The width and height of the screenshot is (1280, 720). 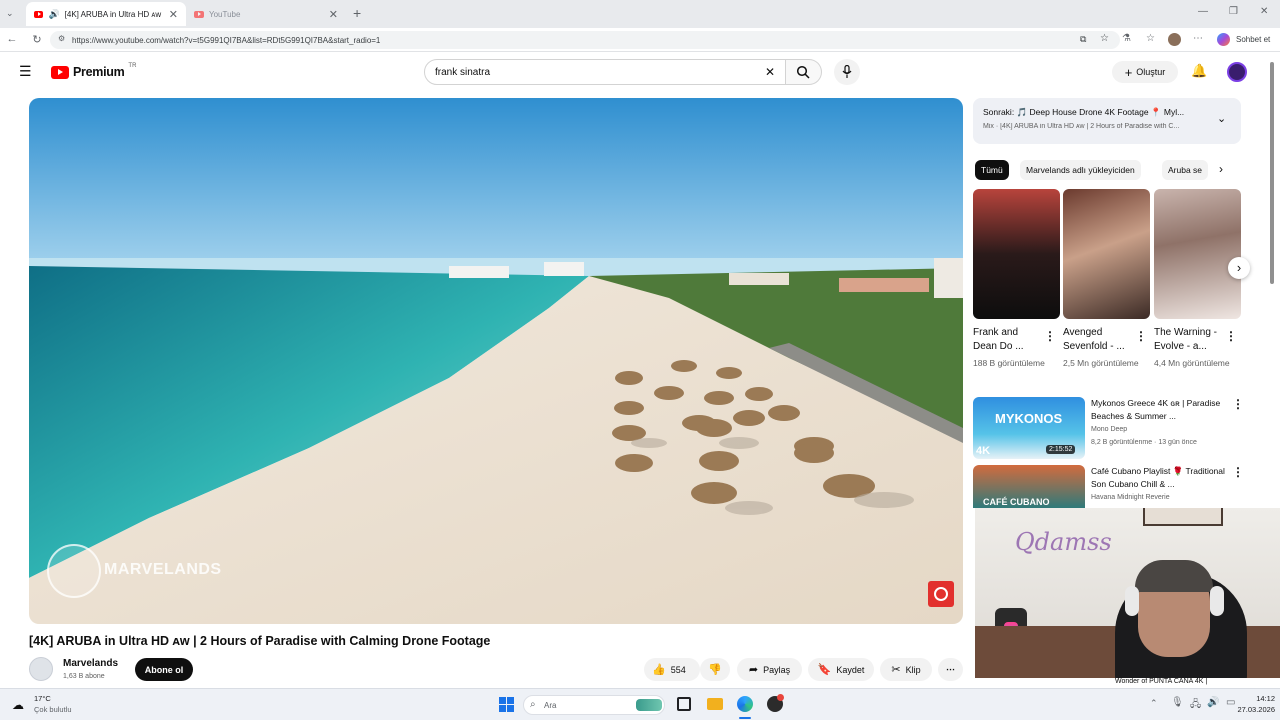 I want to click on share-button: ➦ Paylaş, so click(x=769, y=669).